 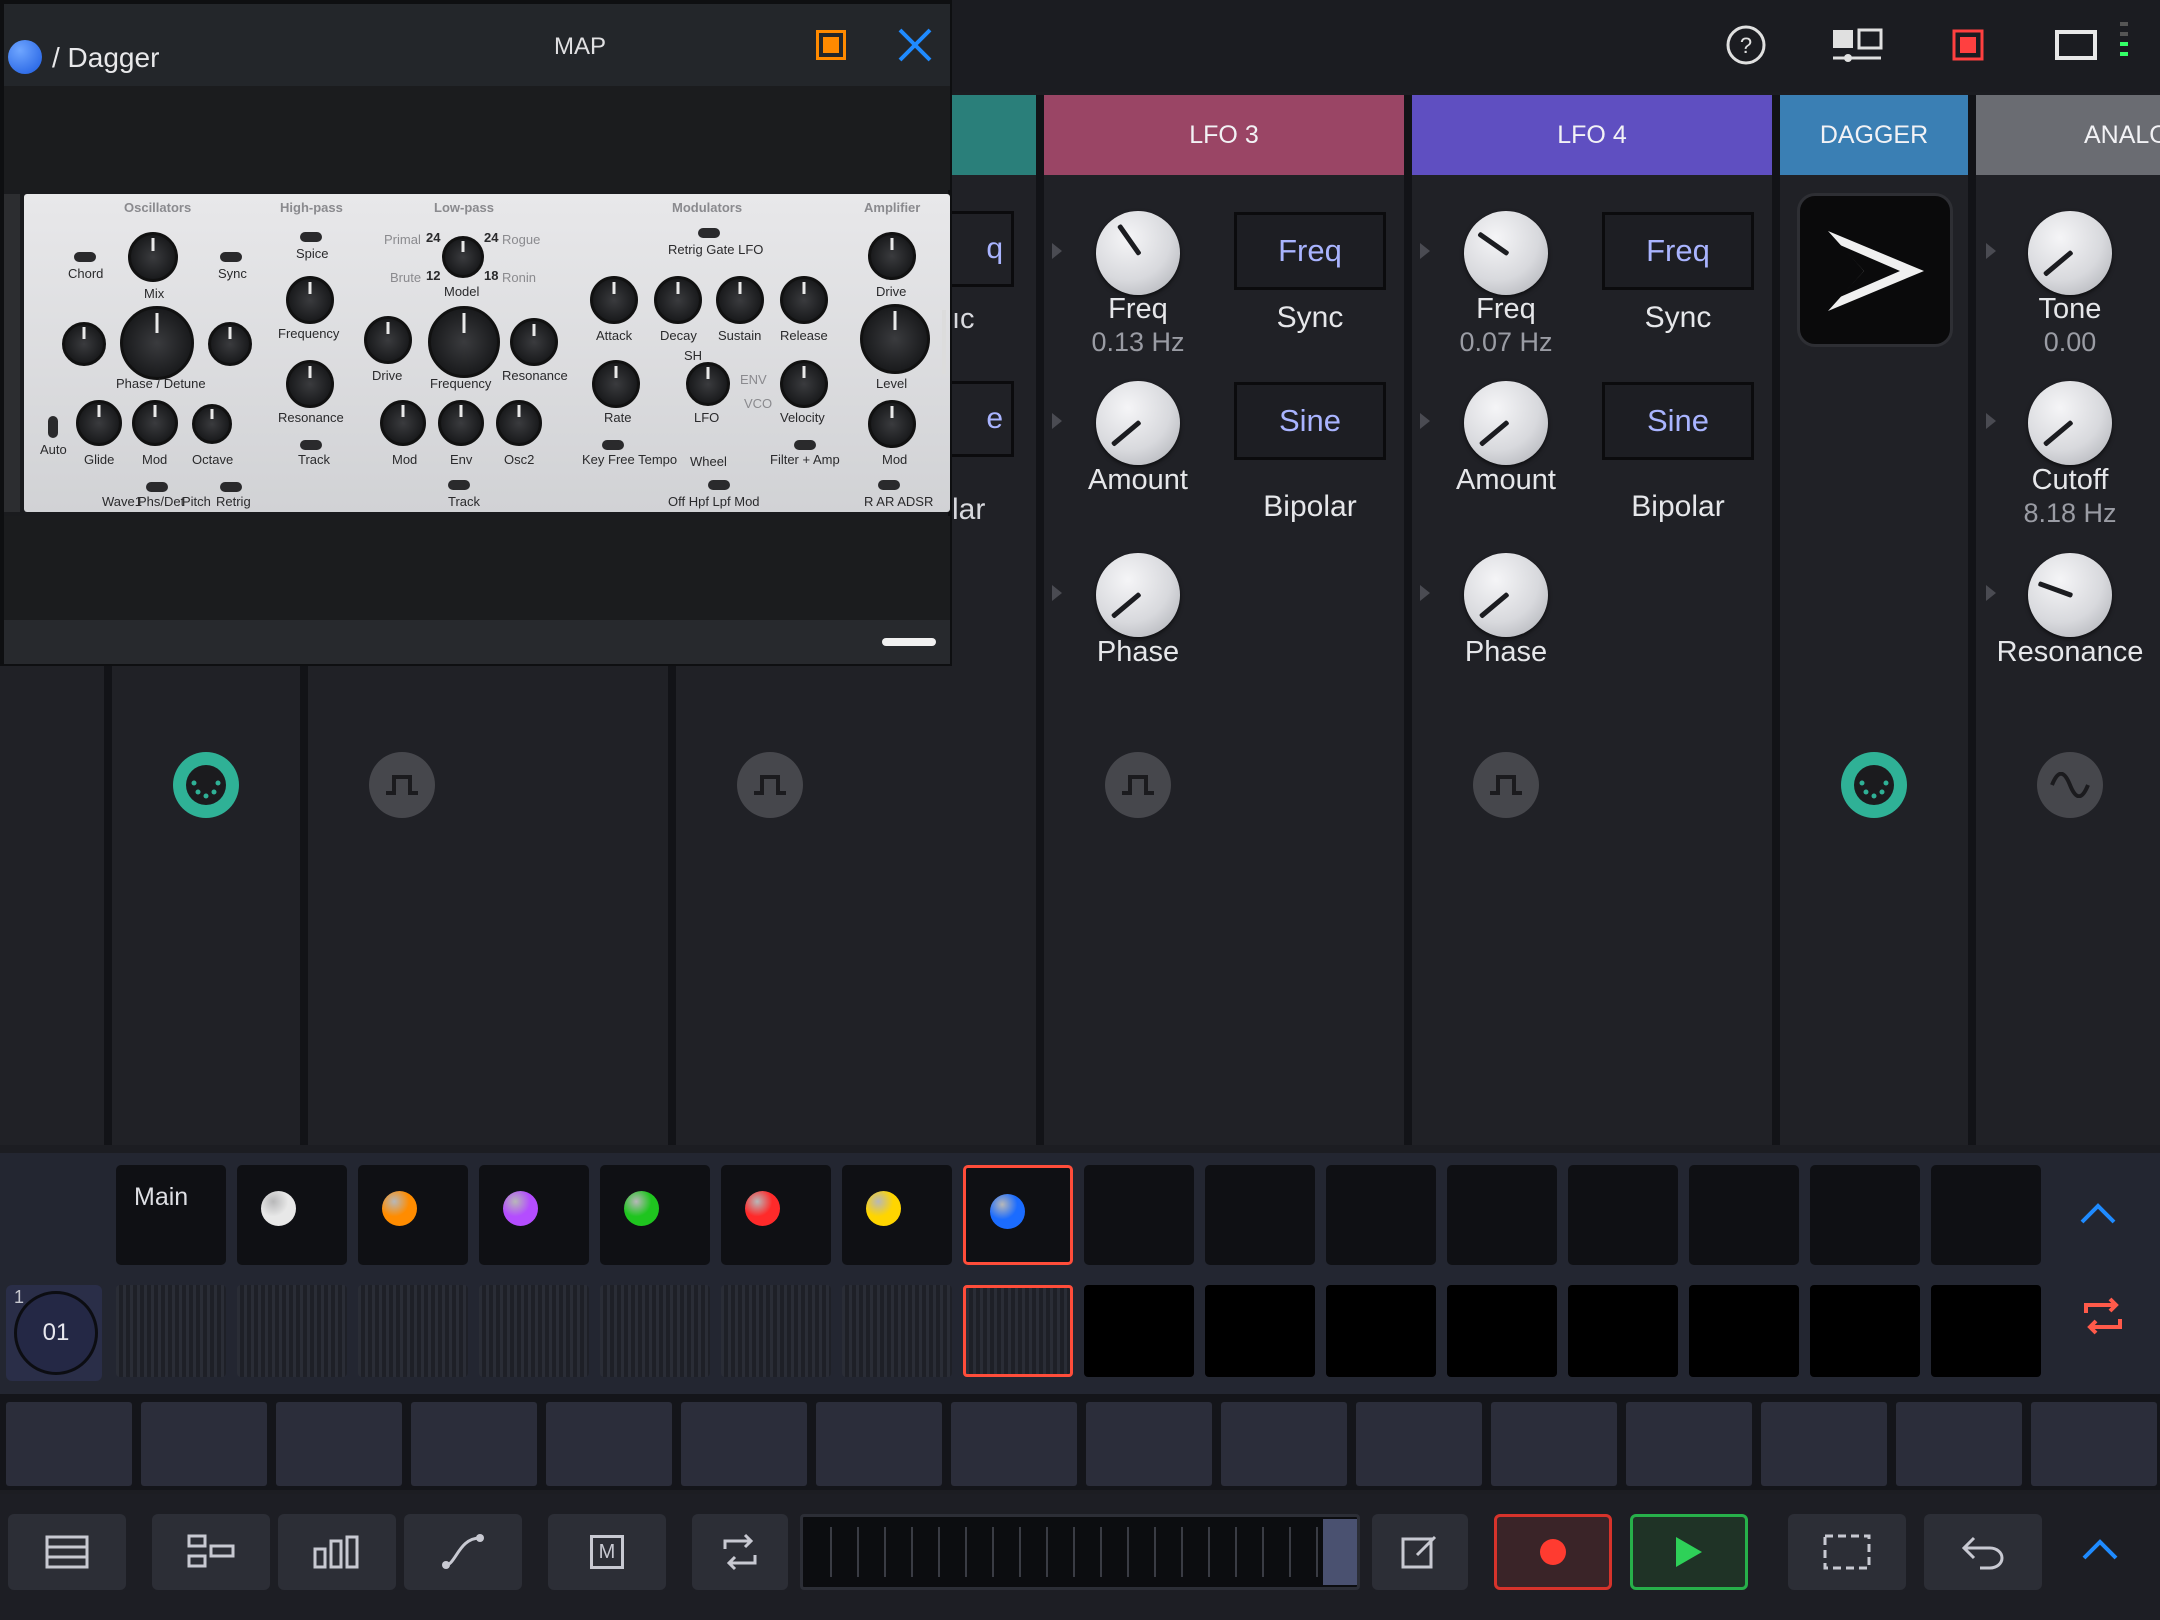 I want to click on lfo3-amount-knob, so click(x=1138, y=423).